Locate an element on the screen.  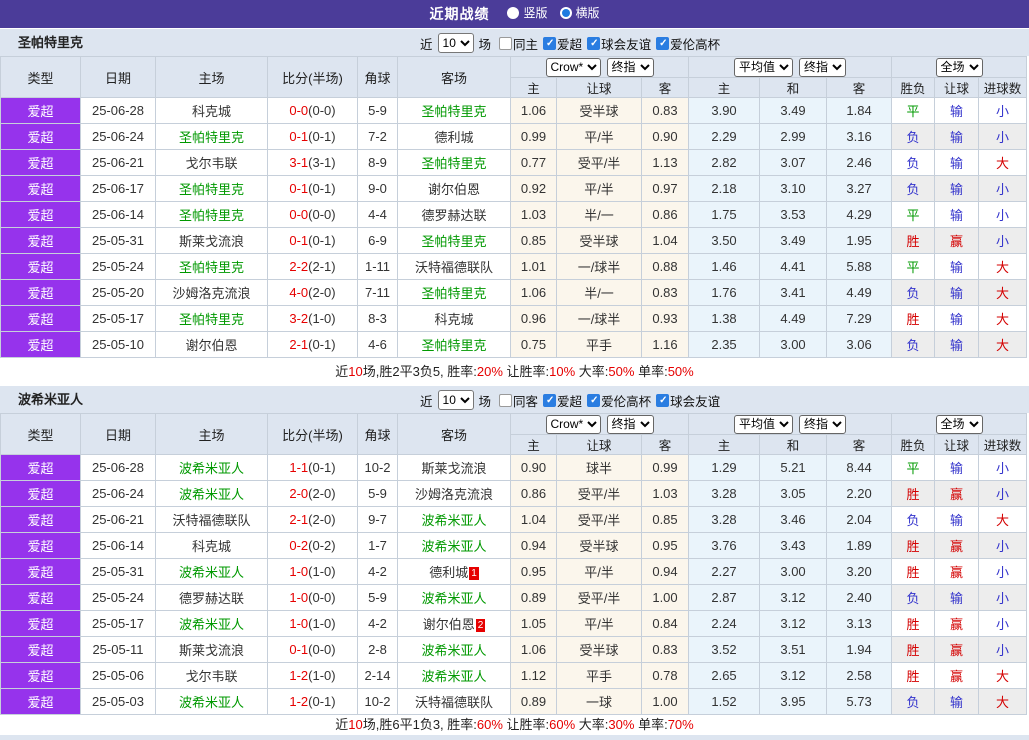
crow-home-odds: 0.89 is located at coordinates (533, 701).